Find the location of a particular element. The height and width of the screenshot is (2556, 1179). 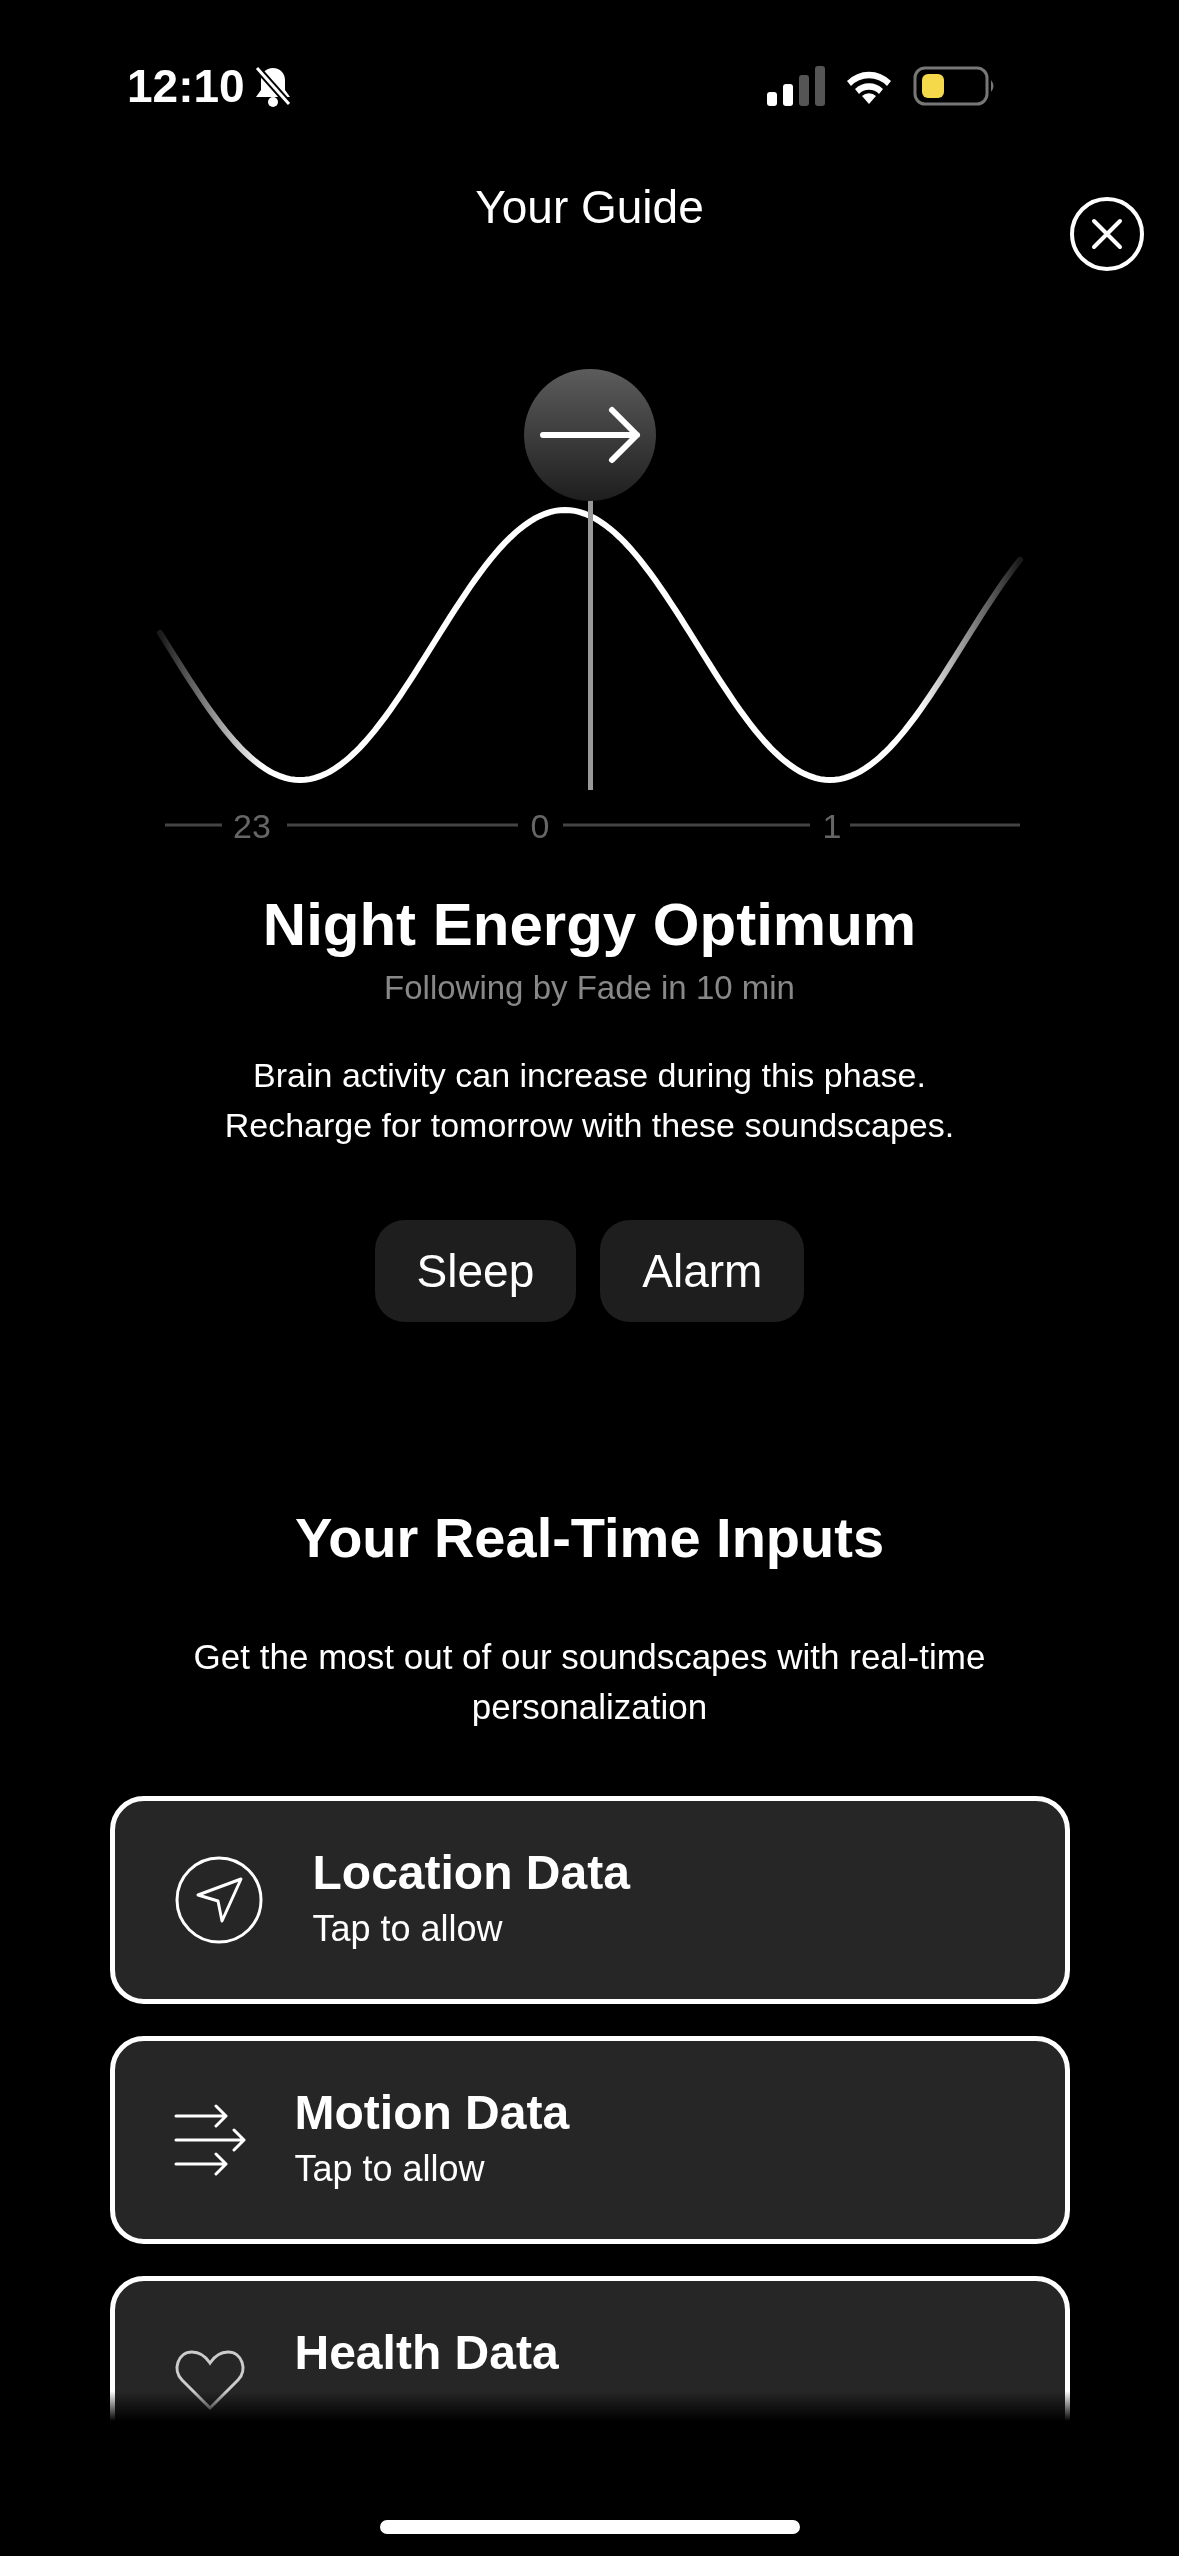

heart-icon is located at coordinates (209, 2380).